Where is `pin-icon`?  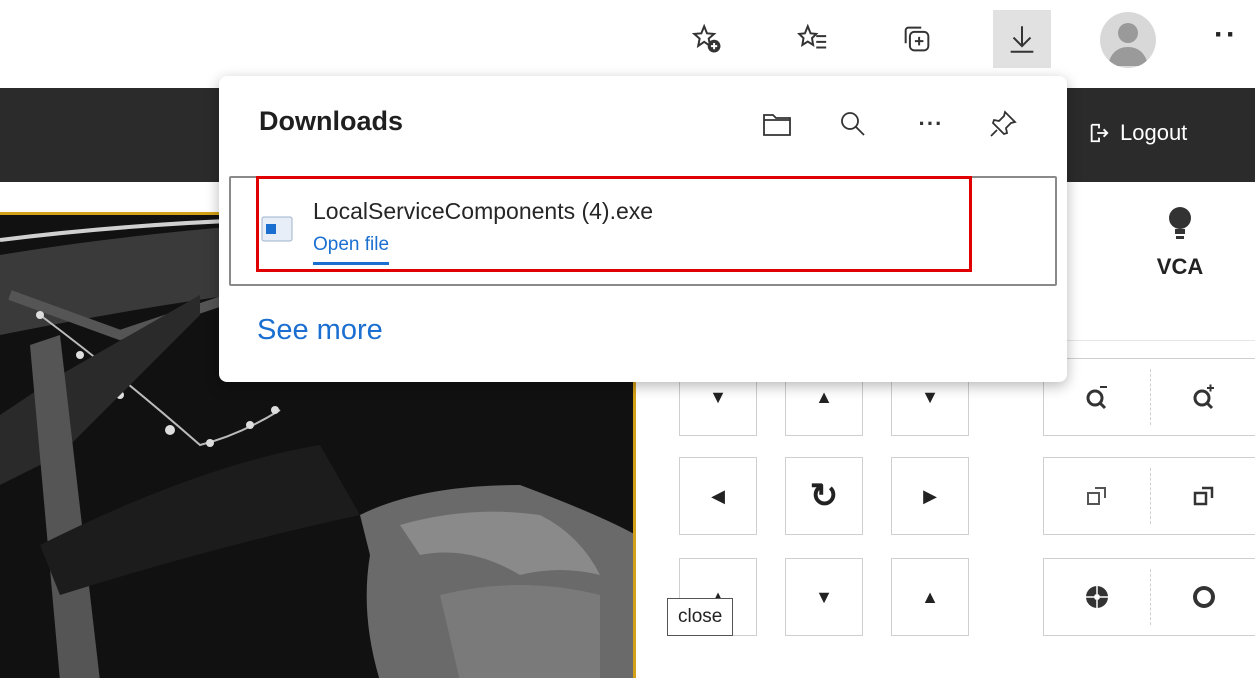 pin-icon is located at coordinates (1003, 124).